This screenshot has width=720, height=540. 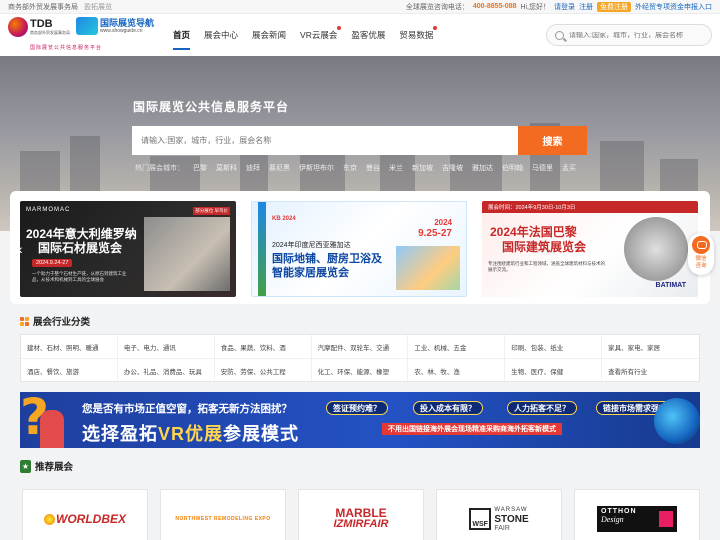 I want to click on category-item: 食品、果蔬、饮料、酒, so click(x=263, y=347).